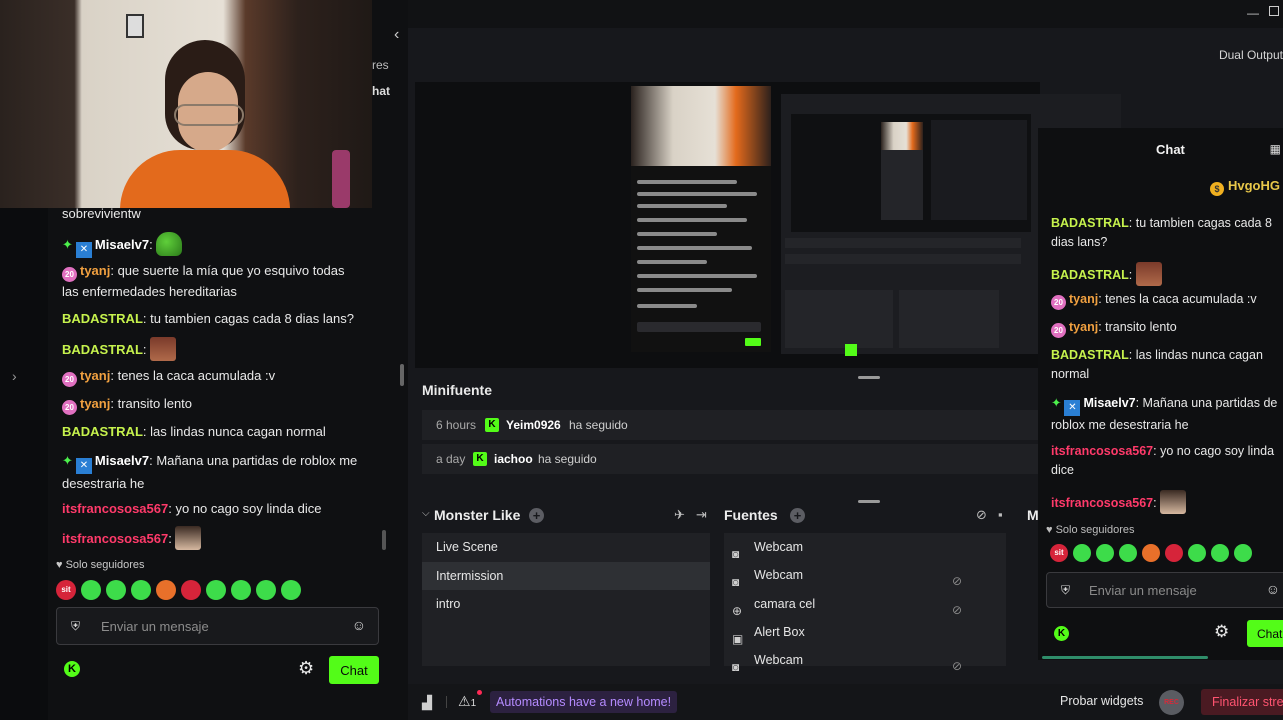  Describe the element at coordinates (584, 702) in the screenshot. I see `automations-link: Automations have a new home!` at that location.